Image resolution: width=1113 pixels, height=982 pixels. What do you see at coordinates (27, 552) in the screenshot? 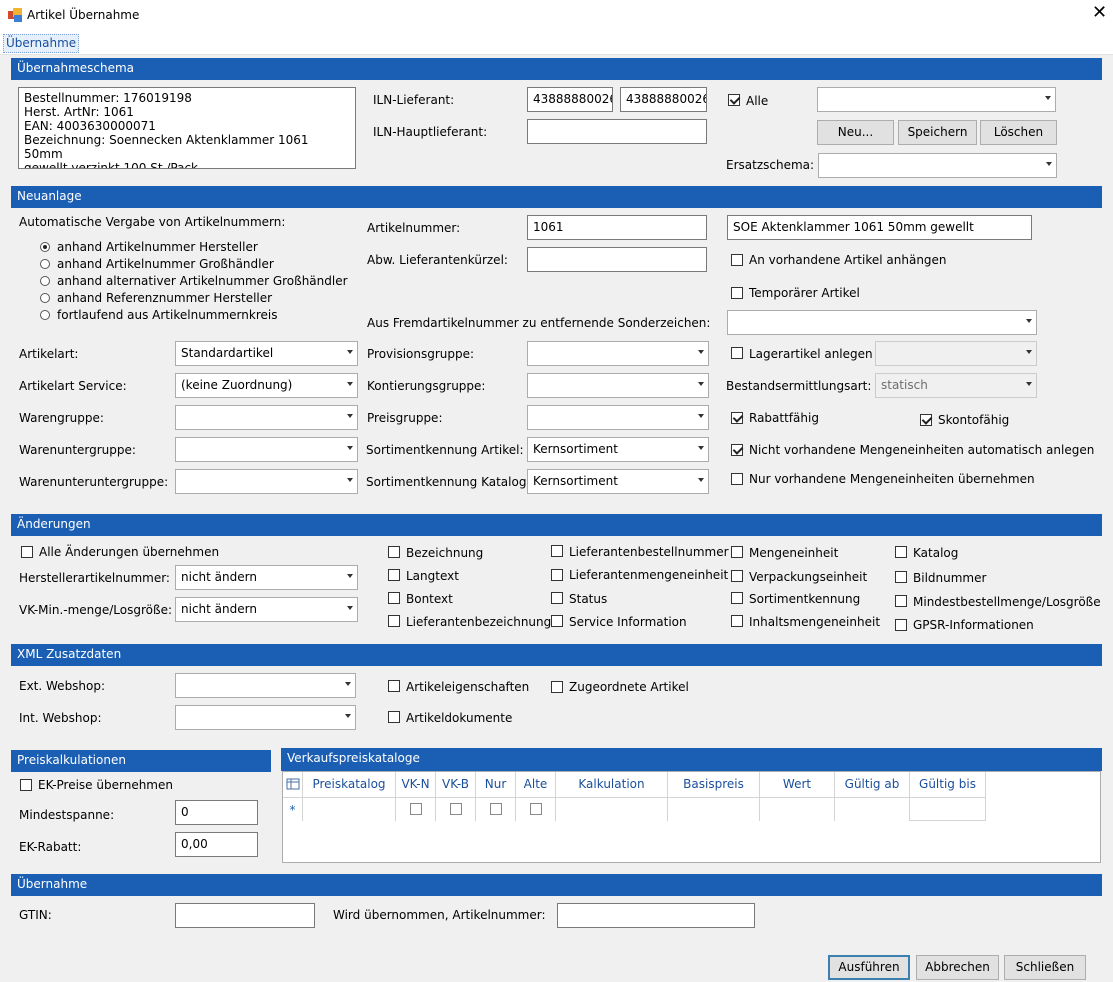
I see `alle-aenderungen-checkbox` at bounding box center [27, 552].